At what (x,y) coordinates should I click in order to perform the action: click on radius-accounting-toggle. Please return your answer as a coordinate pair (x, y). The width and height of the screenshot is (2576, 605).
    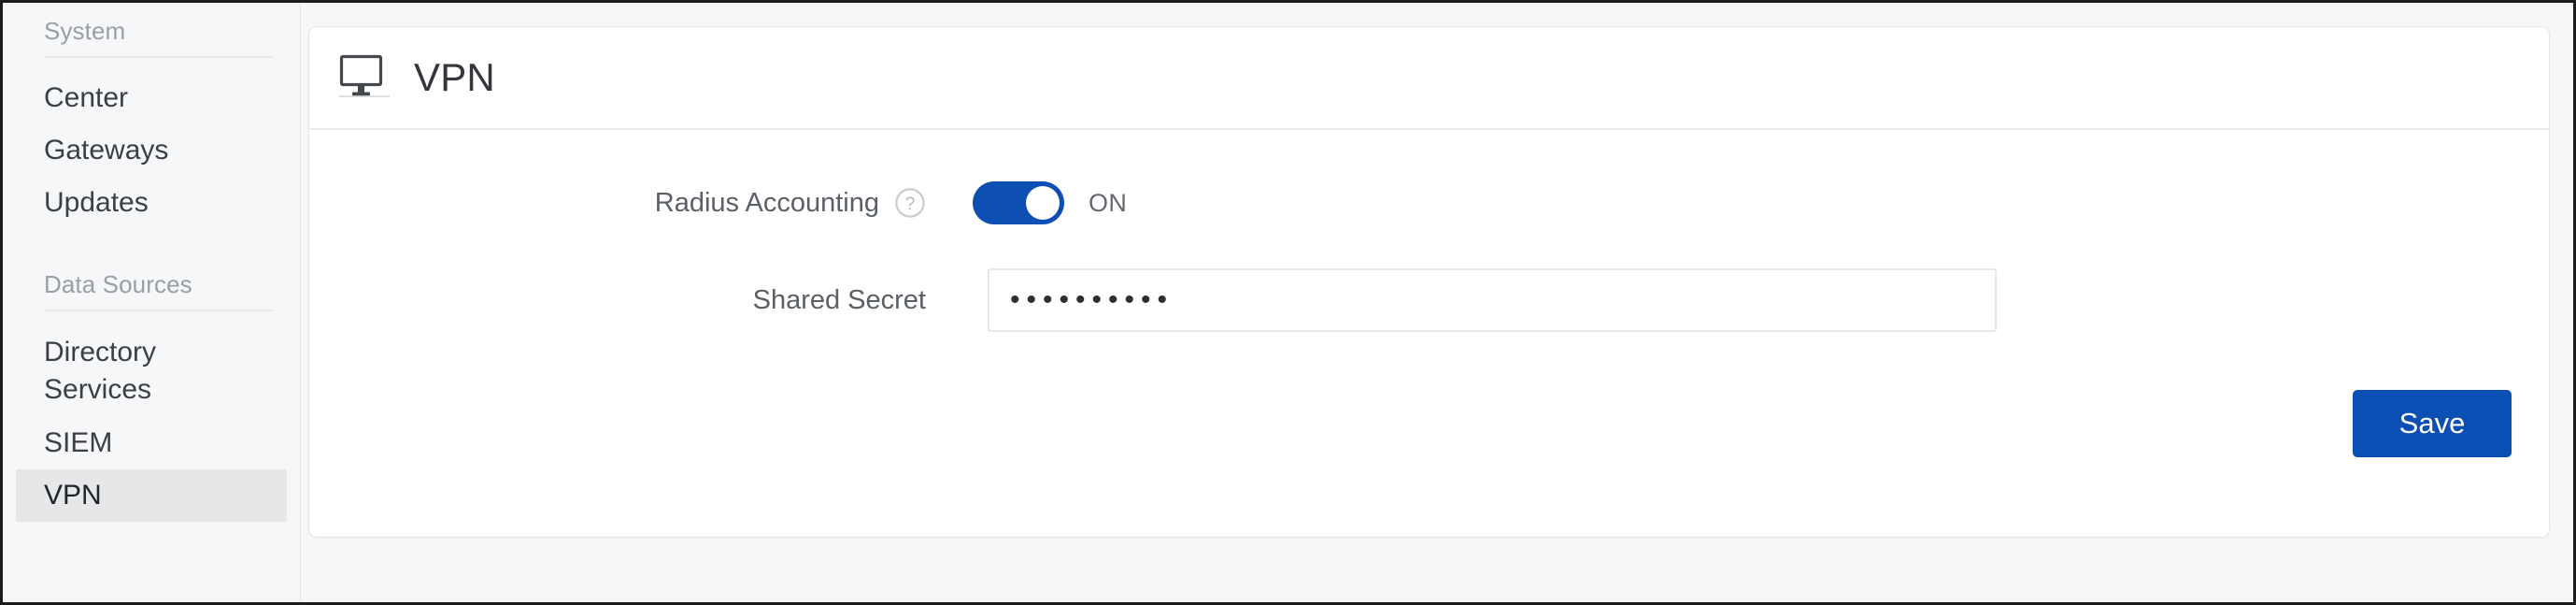
    Looking at the image, I should click on (1019, 202).